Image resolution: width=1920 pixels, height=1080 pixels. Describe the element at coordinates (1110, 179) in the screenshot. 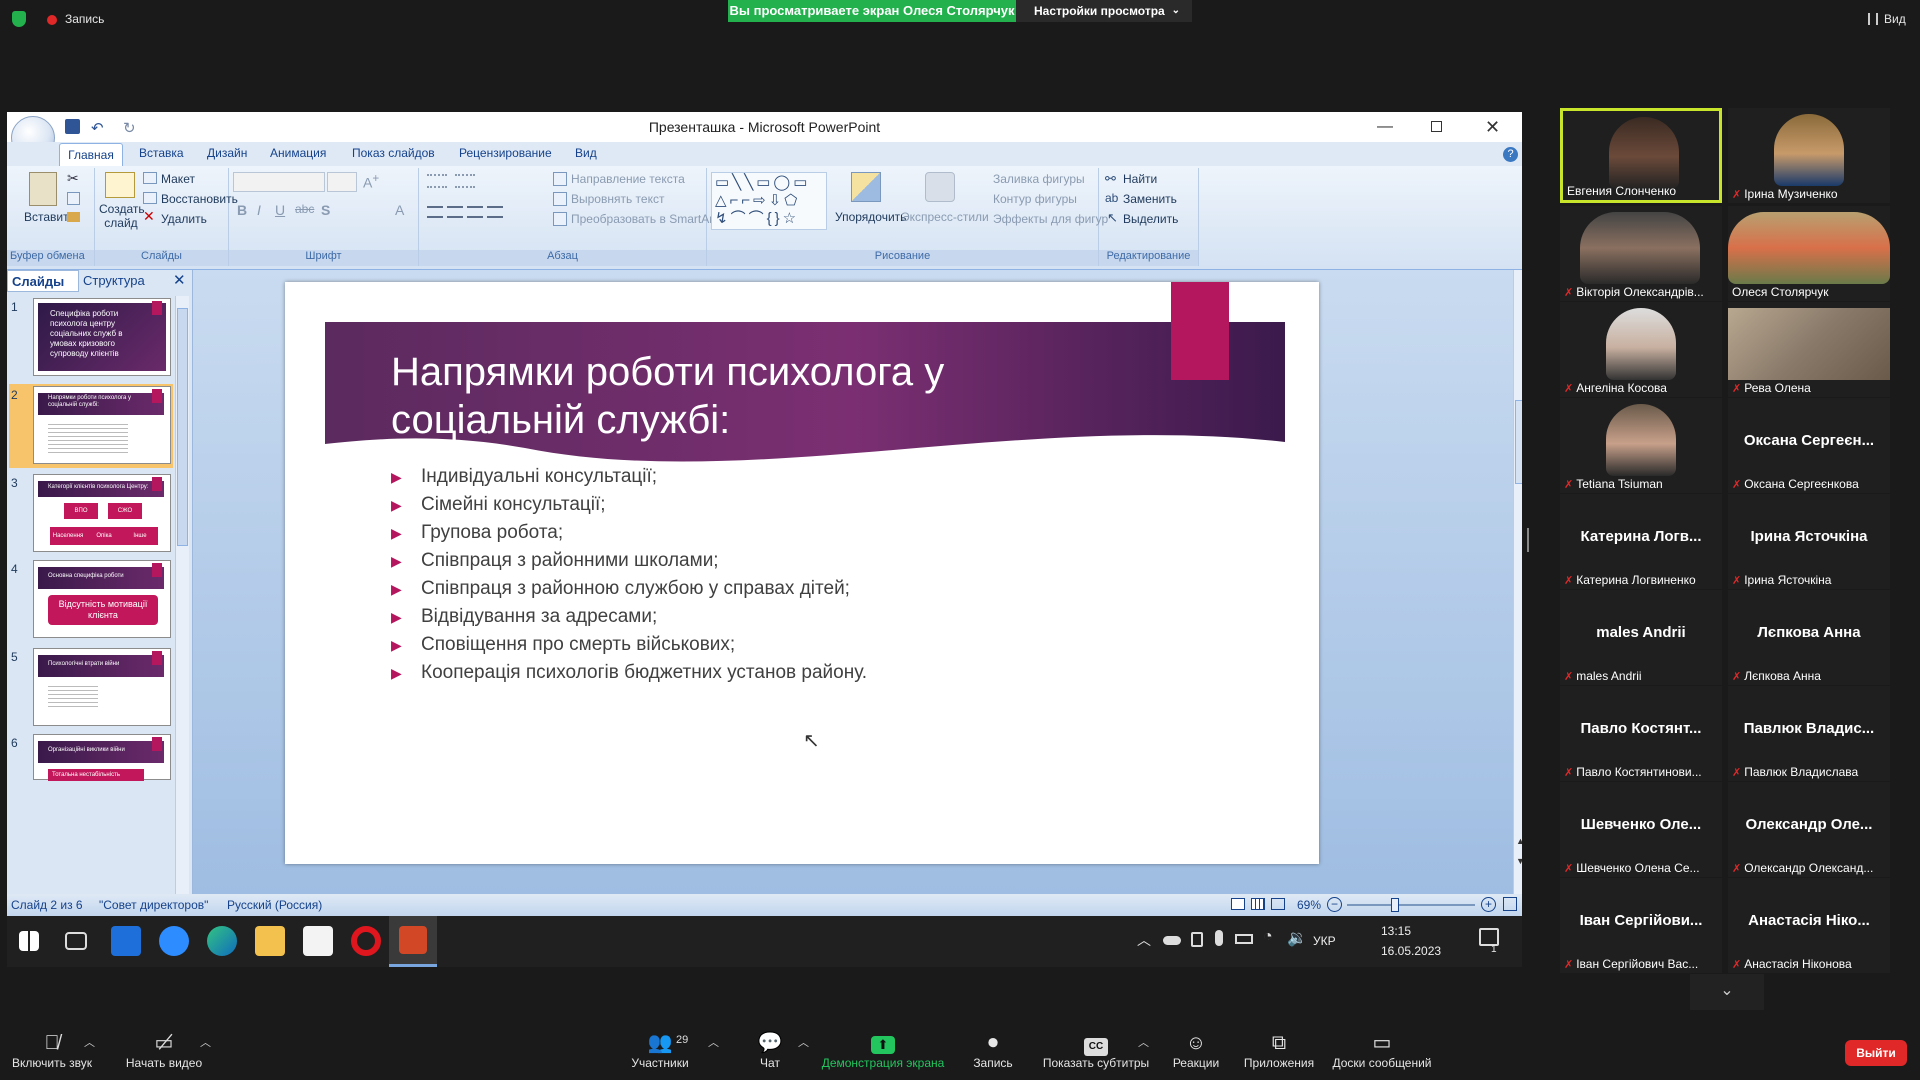

I see `find-icon: ⚯` at that location.